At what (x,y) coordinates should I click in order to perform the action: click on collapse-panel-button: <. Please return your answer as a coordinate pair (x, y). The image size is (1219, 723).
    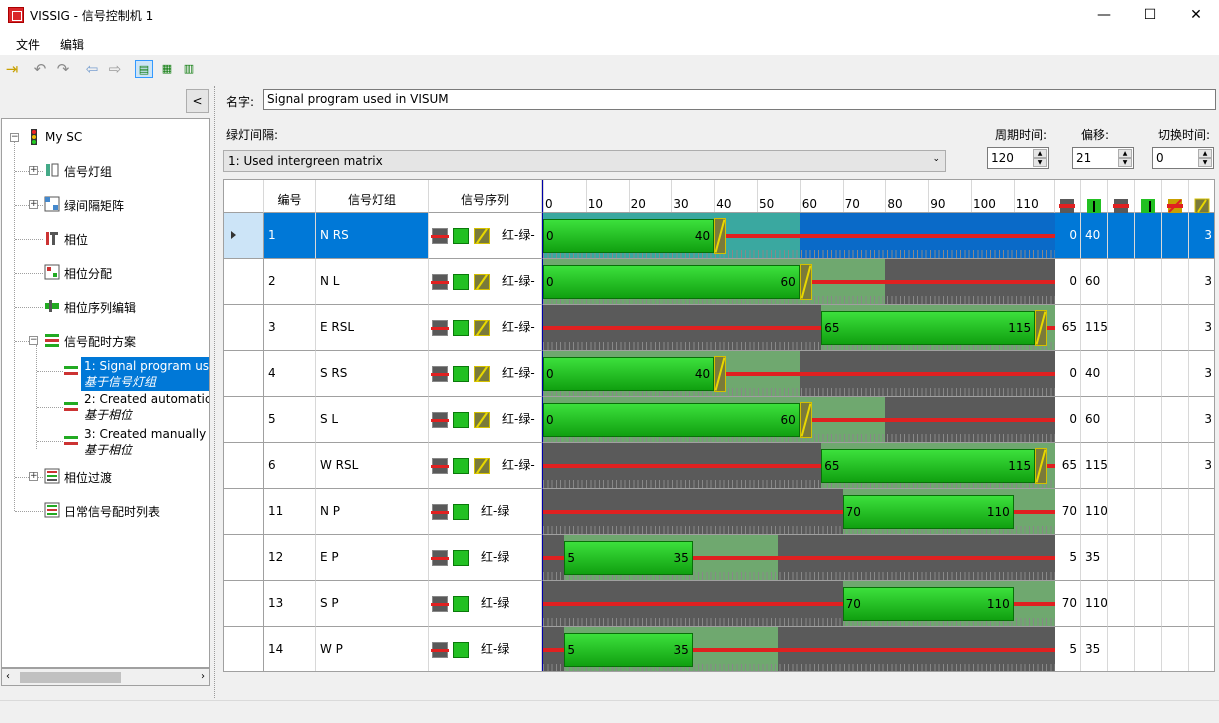
    Looking at the image, I should click on (197, 101).